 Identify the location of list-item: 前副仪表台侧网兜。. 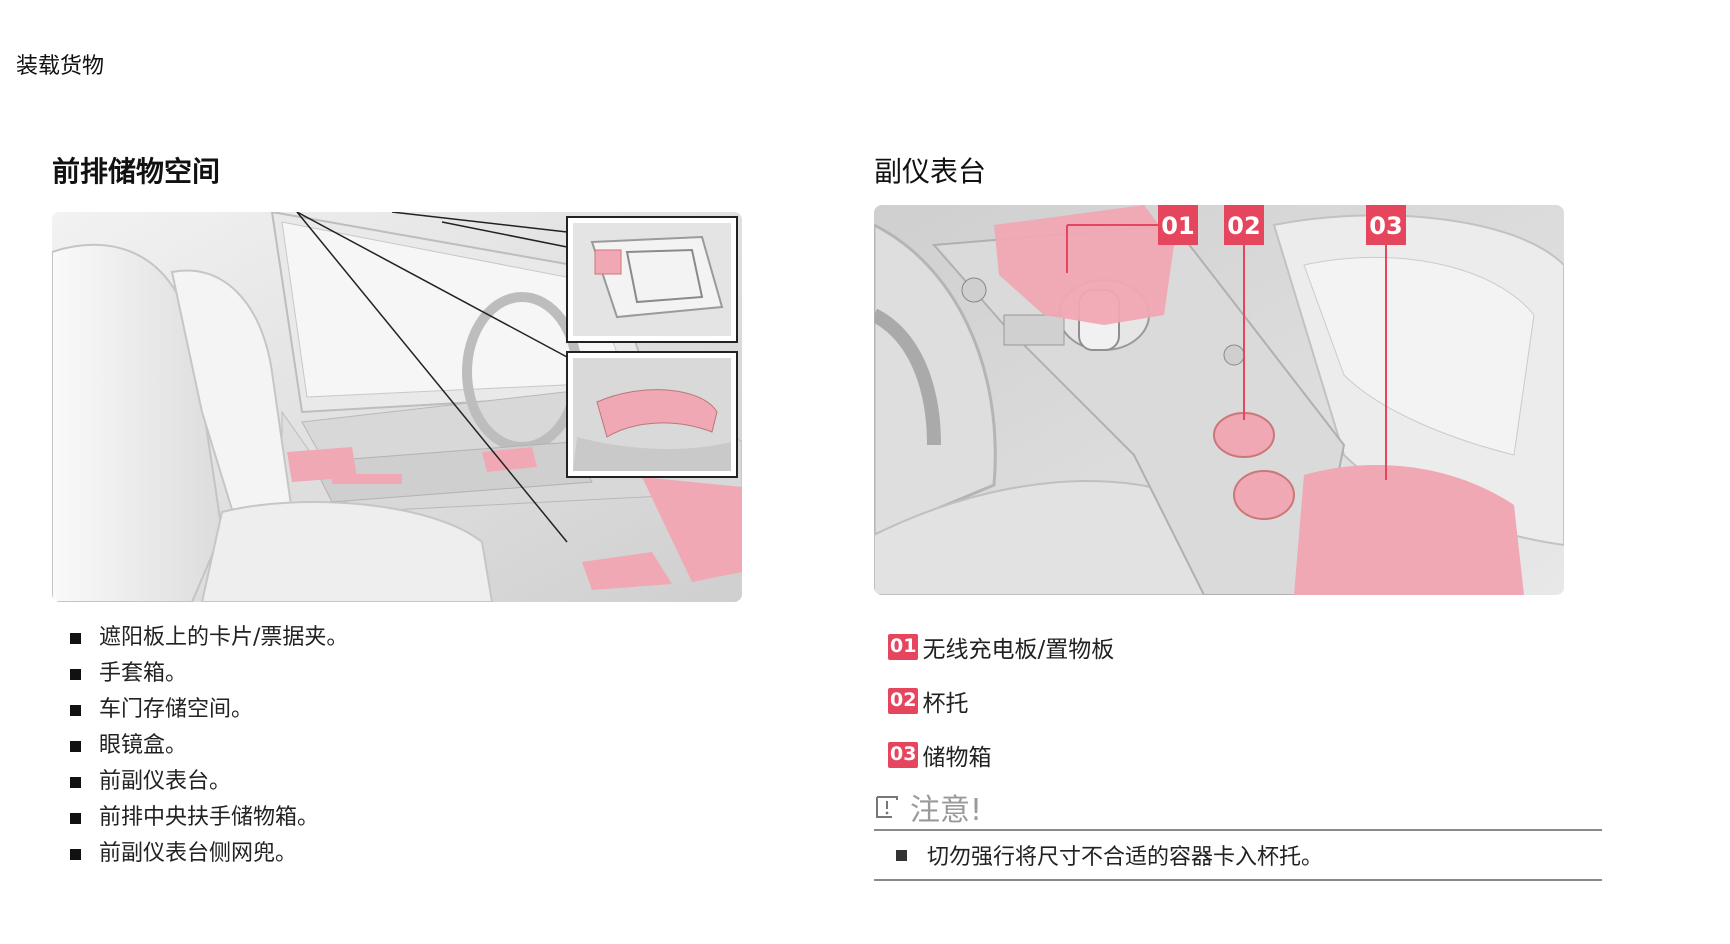
(209, 854).